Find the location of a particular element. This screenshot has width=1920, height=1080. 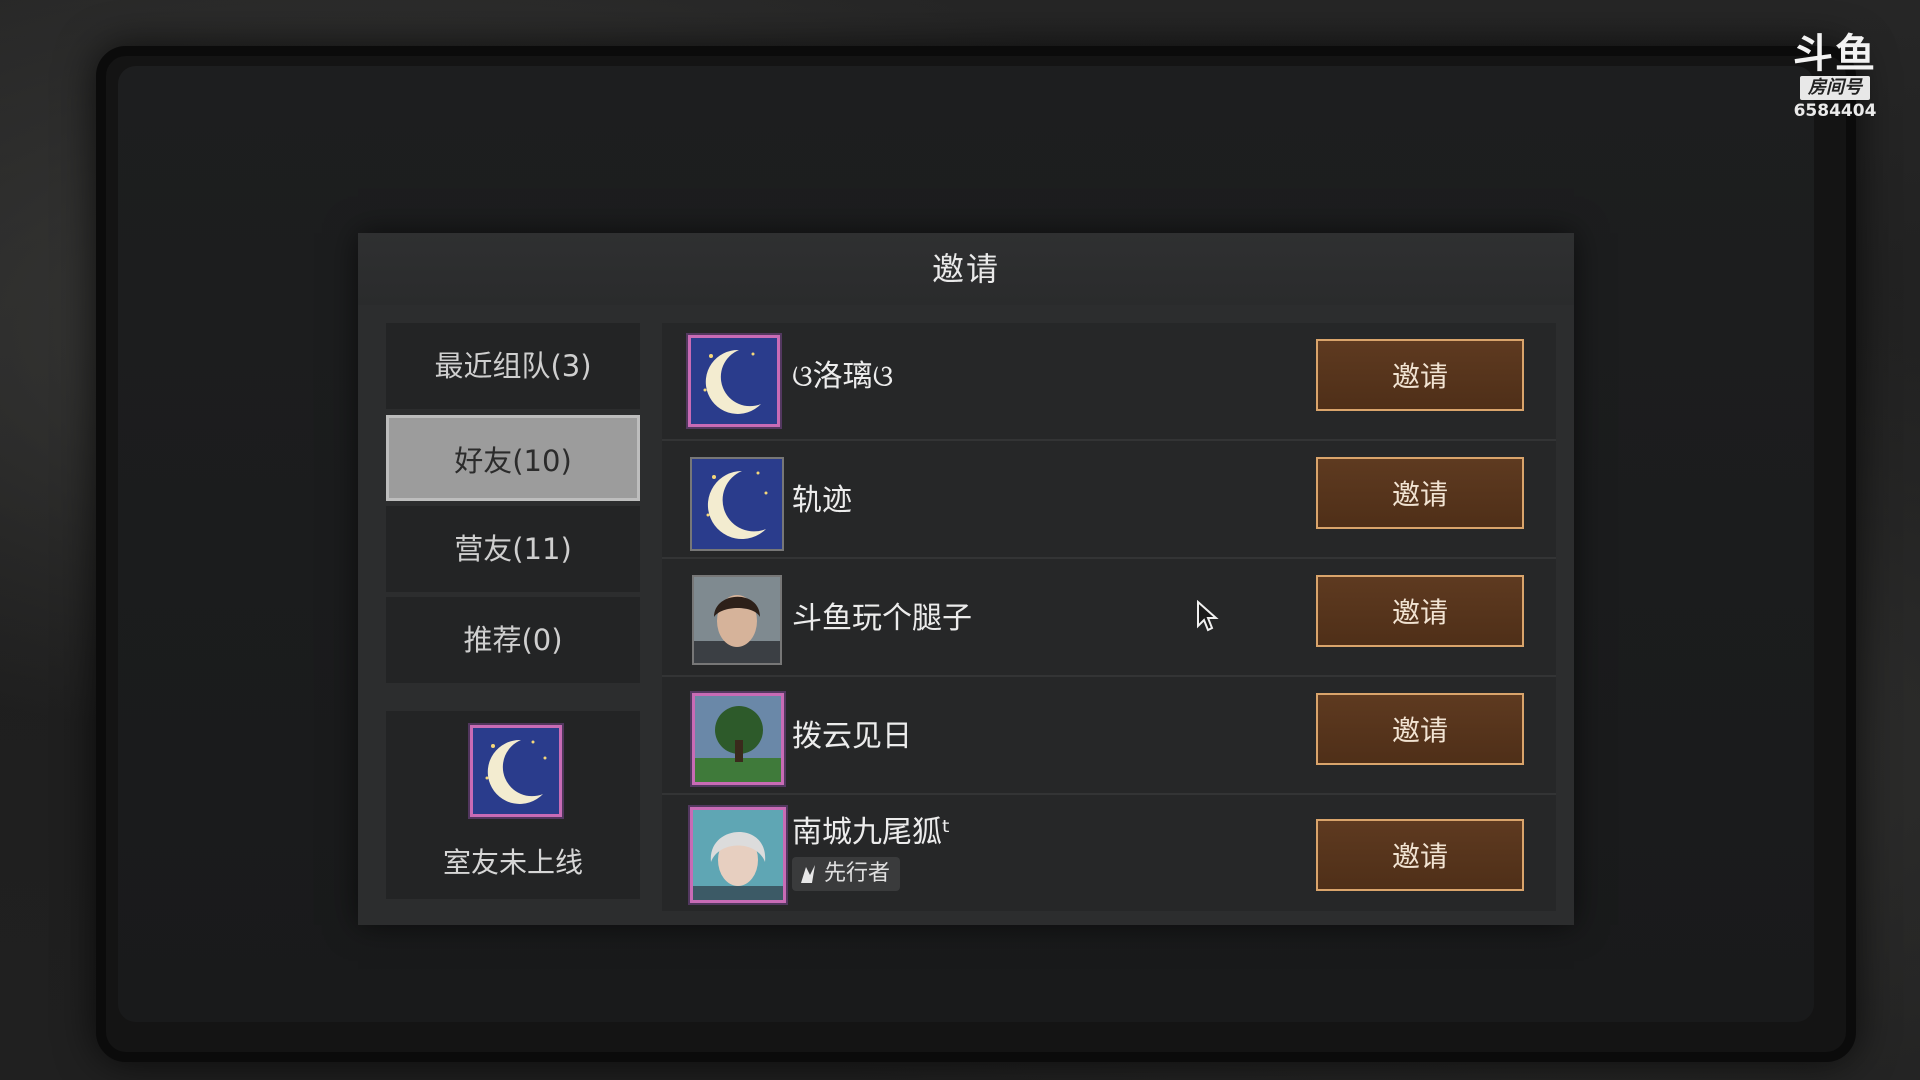

pioneer-icon is located at coordinates (808, 874).